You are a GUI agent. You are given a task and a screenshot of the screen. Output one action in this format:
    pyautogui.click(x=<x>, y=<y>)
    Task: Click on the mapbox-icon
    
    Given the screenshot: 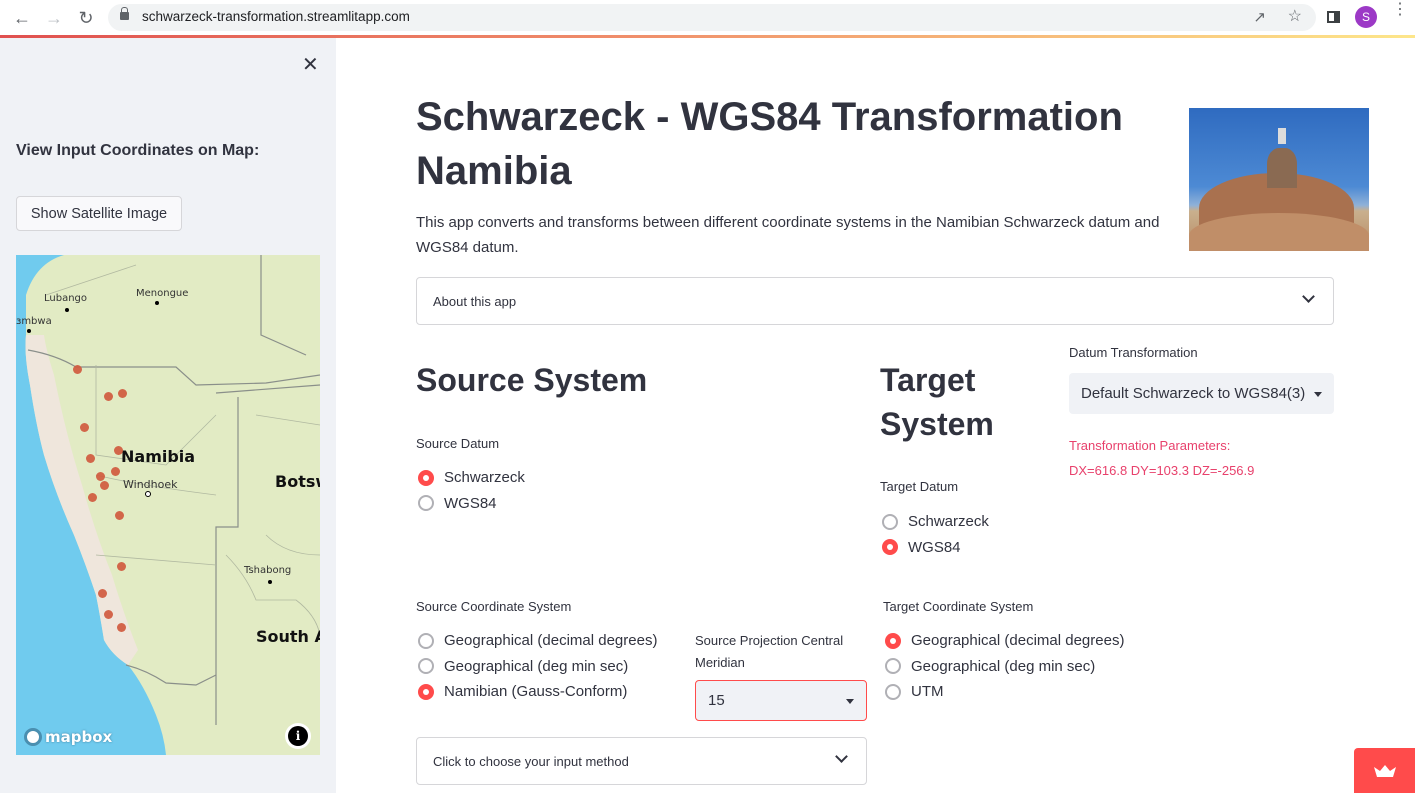 What is the action you would take?
    pyautogui.click(x=33, y=737)
    